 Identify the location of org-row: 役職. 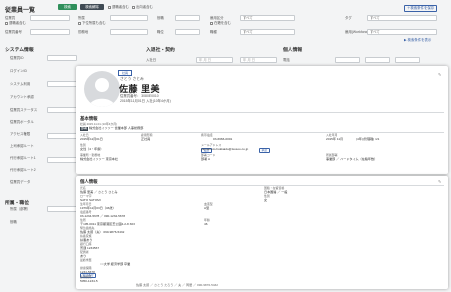
(13, 222).